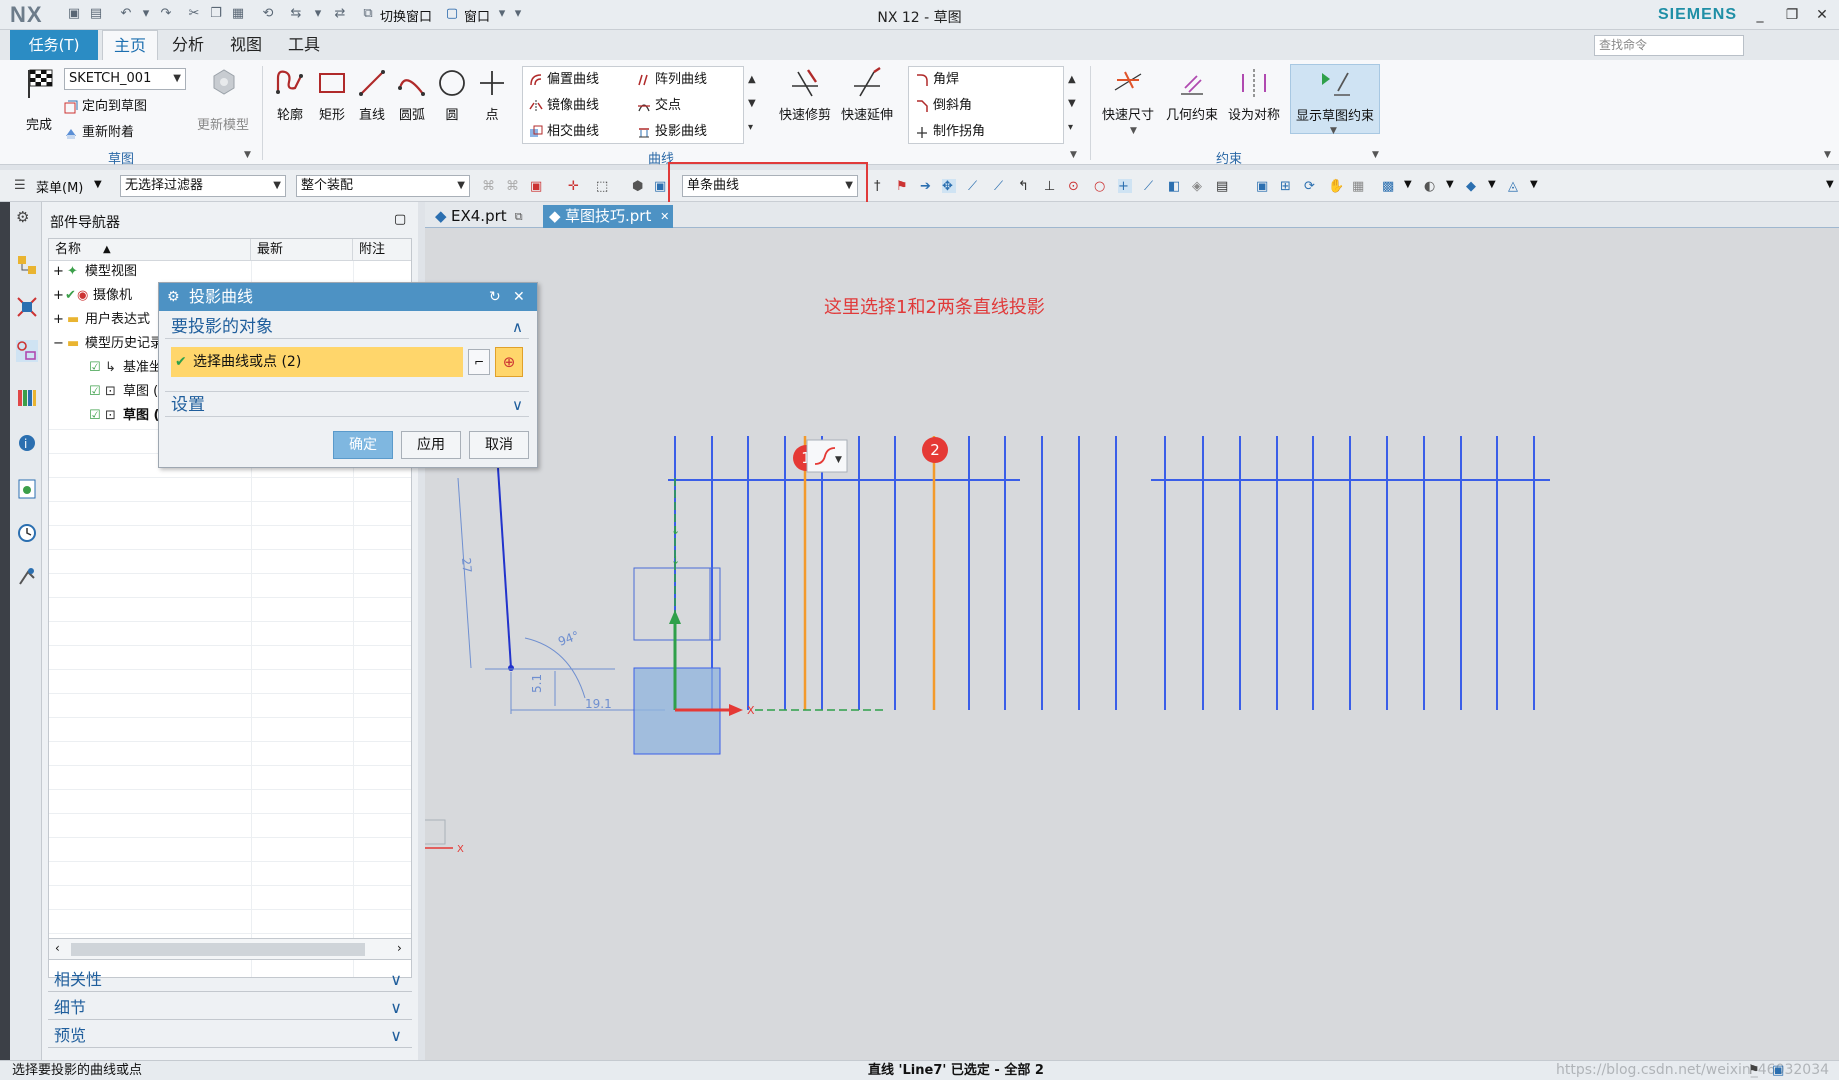 The width and height of the screenshot is (1839, 1080). What do you see at coordinates (431, 445) in the screenshot?
I see `apply-button: 应用` at bounding box center [431, 445].